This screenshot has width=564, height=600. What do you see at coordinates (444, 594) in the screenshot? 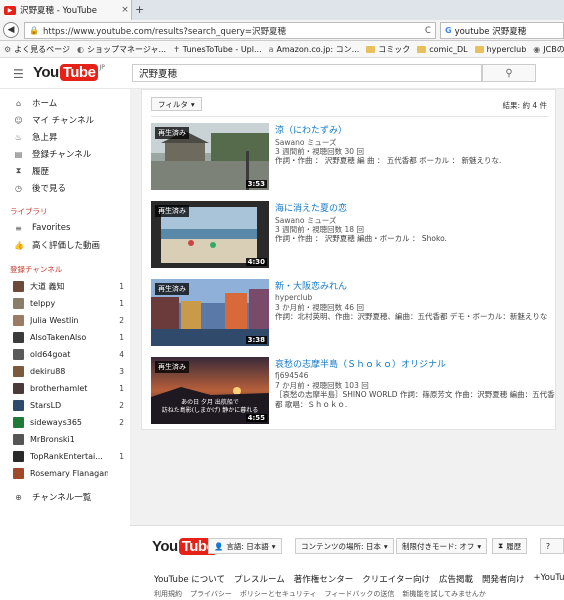
I see `footer-link: 新機能を試してみませんか` at bounding box center [444, 594].